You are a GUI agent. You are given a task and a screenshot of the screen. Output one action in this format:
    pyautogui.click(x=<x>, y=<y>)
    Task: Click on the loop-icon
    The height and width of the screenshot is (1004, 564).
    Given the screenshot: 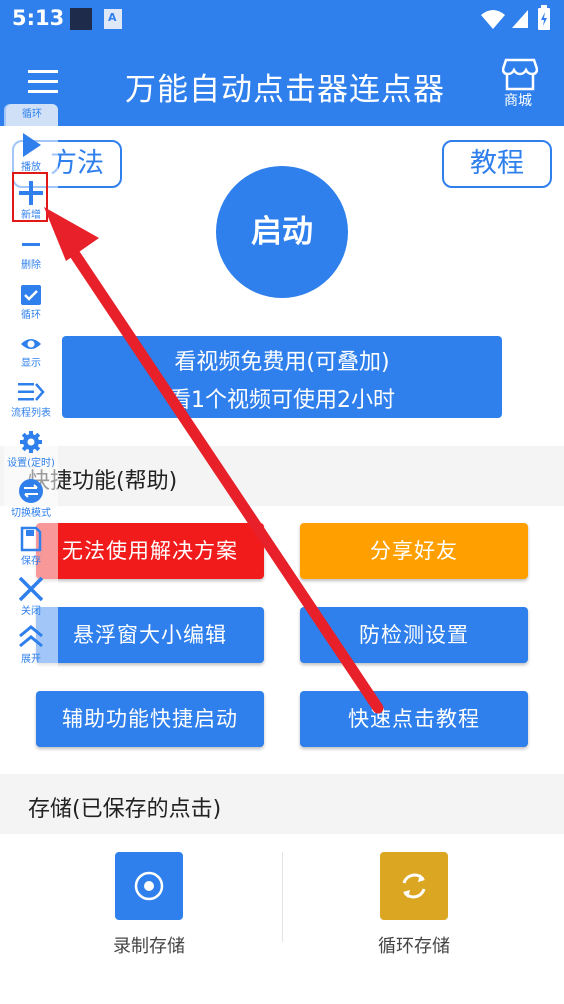 What is the action you would take?
    pyautogui.click(x=414, y=886)
    